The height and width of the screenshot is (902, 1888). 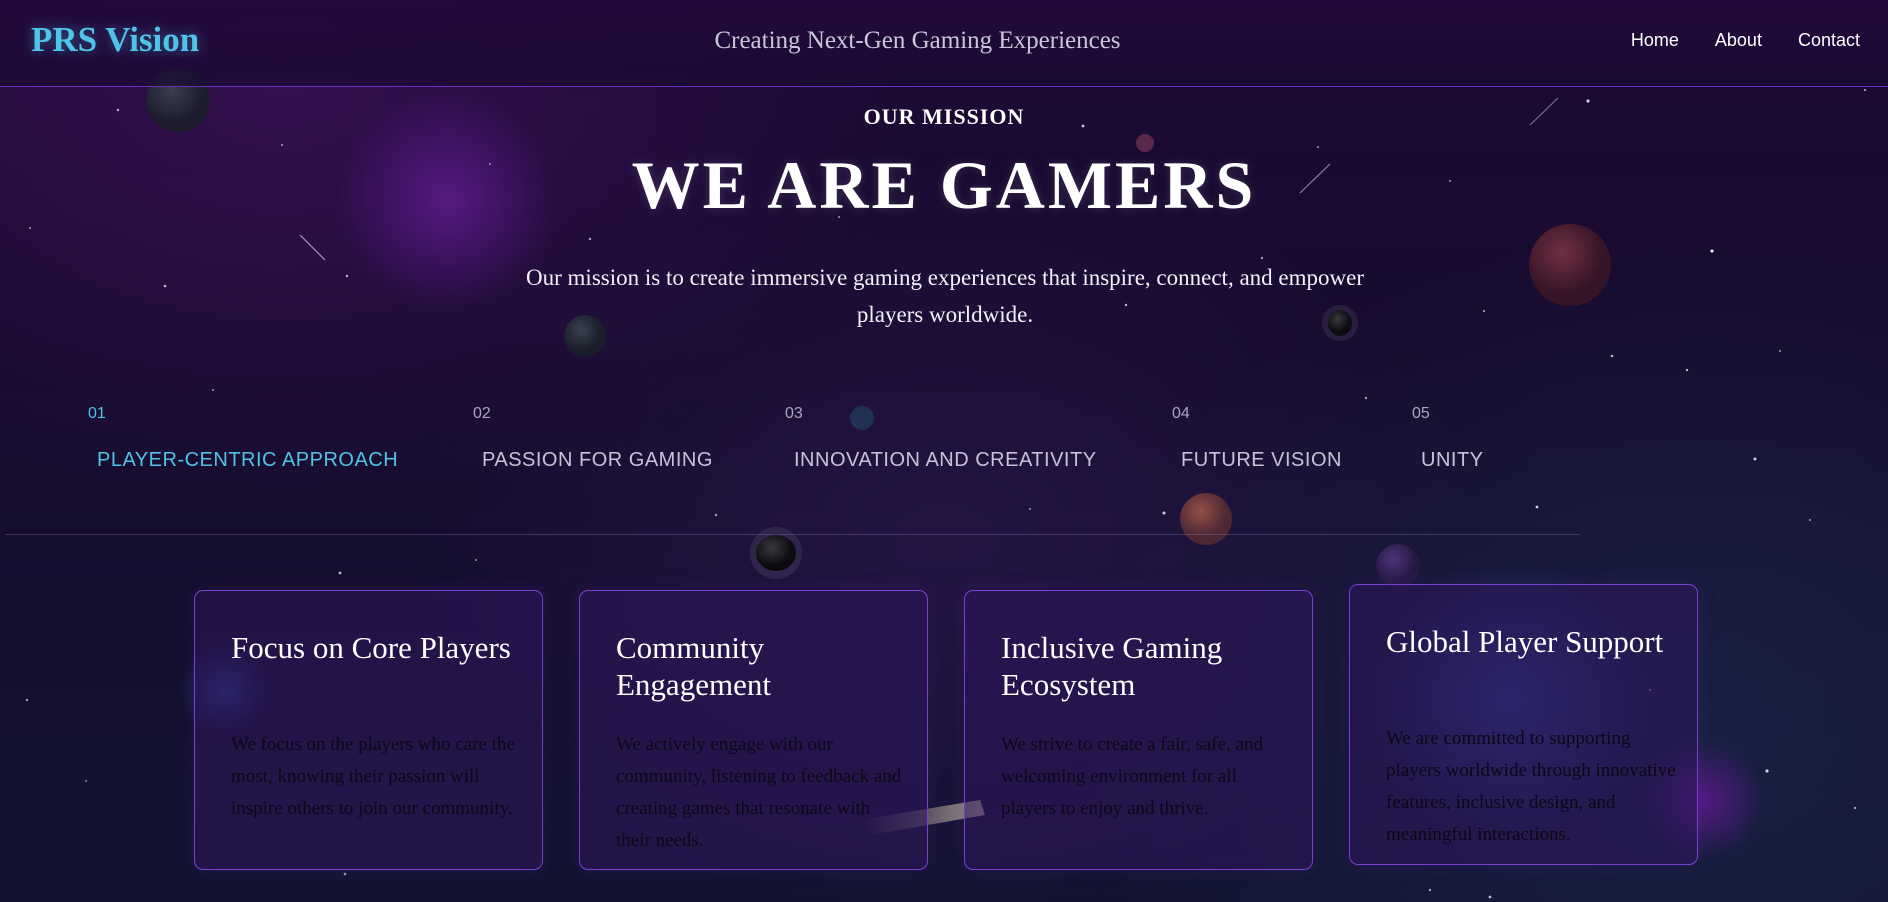 I want to click on tab-number: 03, so click(x=794, y=413).